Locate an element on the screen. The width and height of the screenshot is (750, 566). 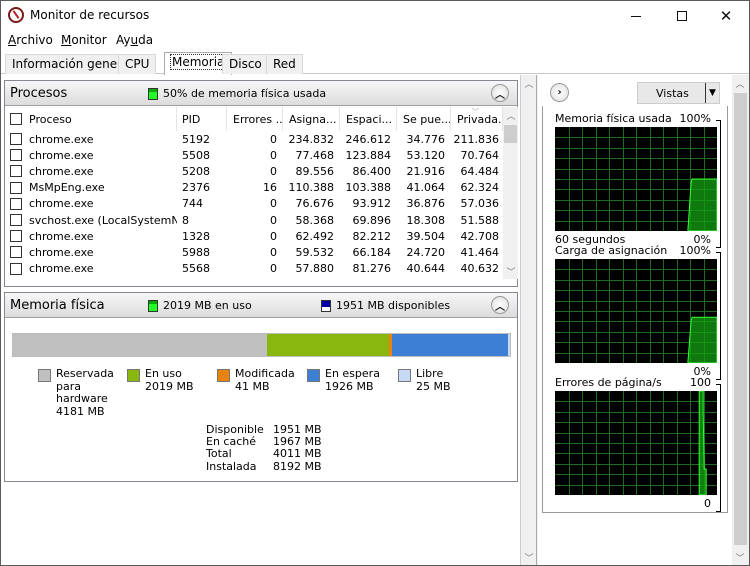
process-private-cell: 211.836 is located at coordinates (476, 139).